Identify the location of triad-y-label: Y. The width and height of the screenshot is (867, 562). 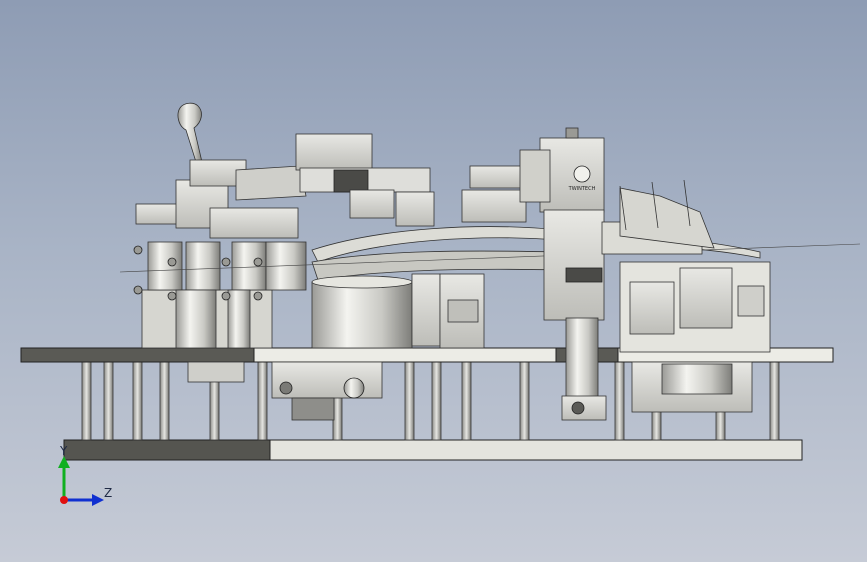
(63, 451).